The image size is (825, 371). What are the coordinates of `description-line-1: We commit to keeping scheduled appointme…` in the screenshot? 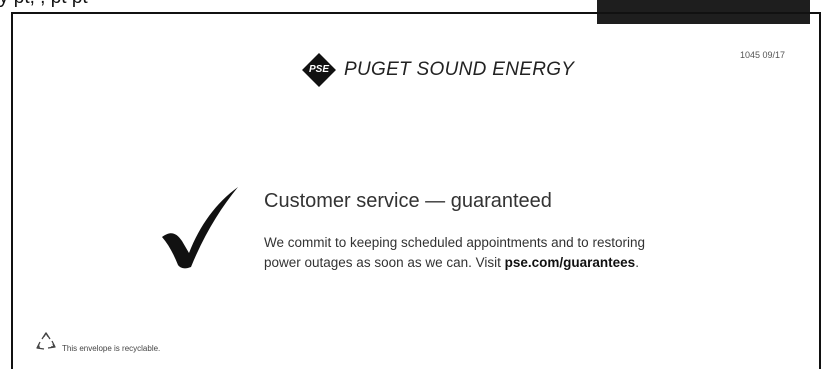 It's located at (454, 242).